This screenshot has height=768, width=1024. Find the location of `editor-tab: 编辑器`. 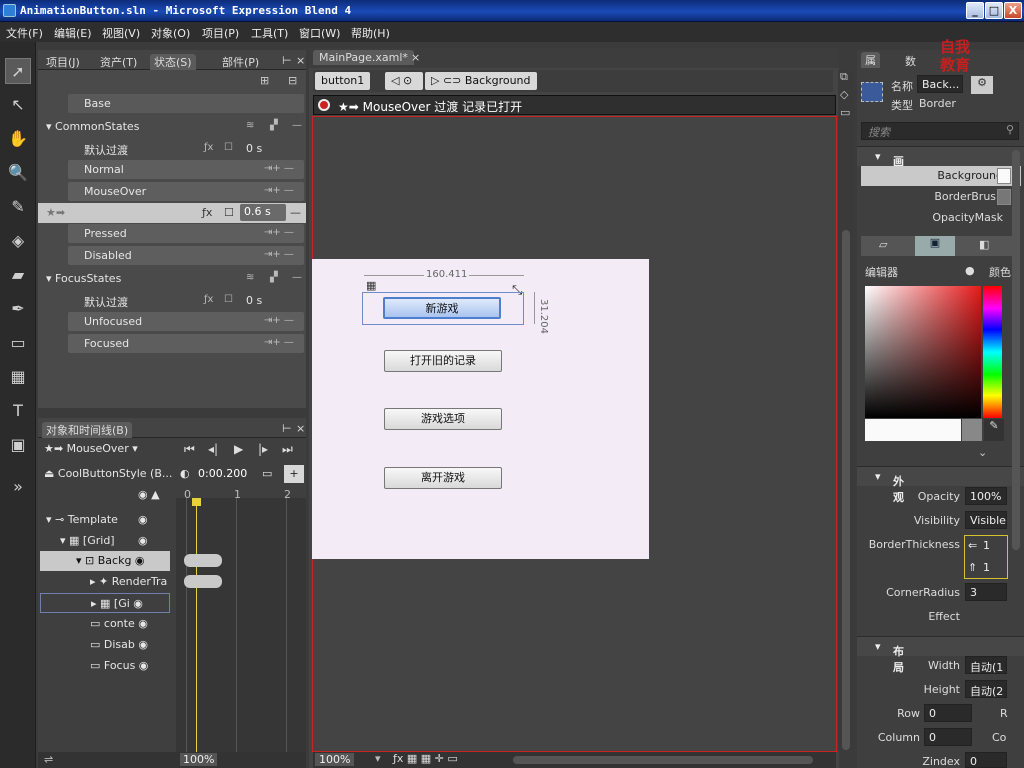

editor-tab: 编辑器 is located at coordinates (881, 272).